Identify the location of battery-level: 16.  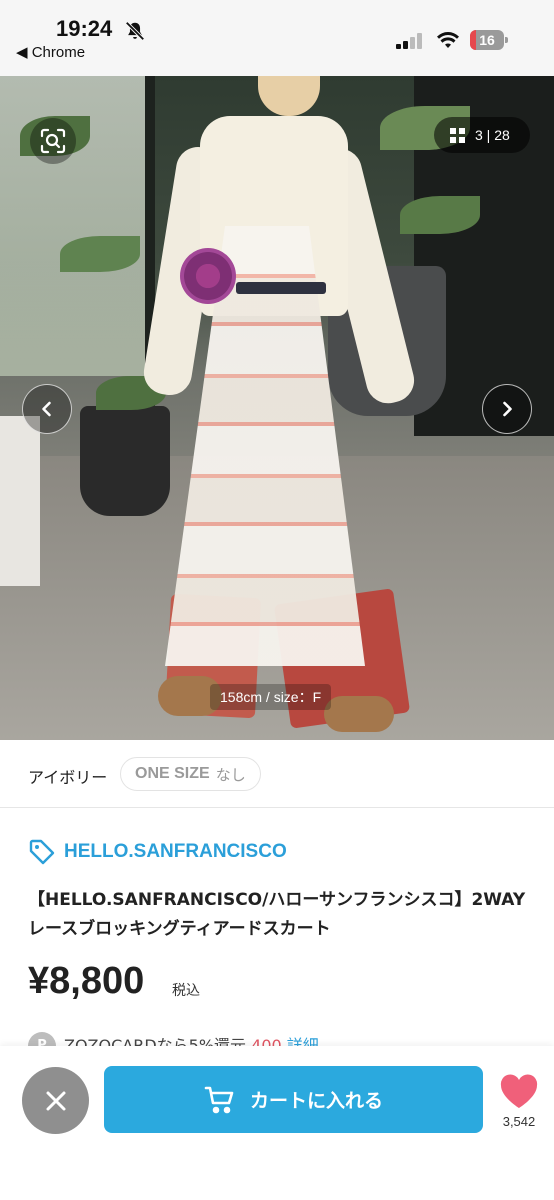
(487, 40).